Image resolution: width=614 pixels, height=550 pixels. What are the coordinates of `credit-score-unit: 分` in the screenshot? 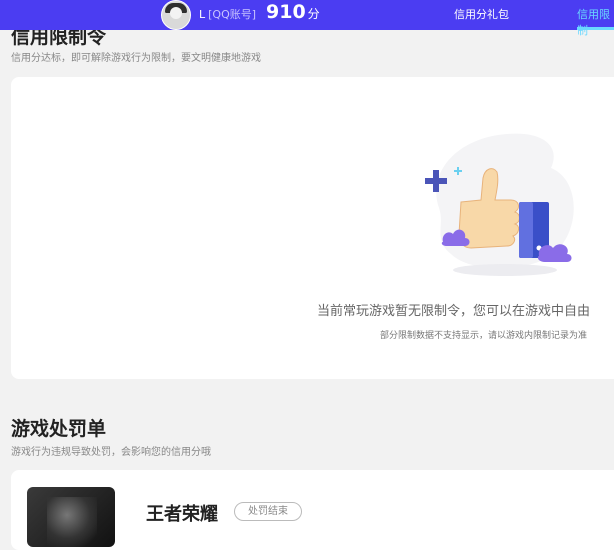 It's located at (313, 14).